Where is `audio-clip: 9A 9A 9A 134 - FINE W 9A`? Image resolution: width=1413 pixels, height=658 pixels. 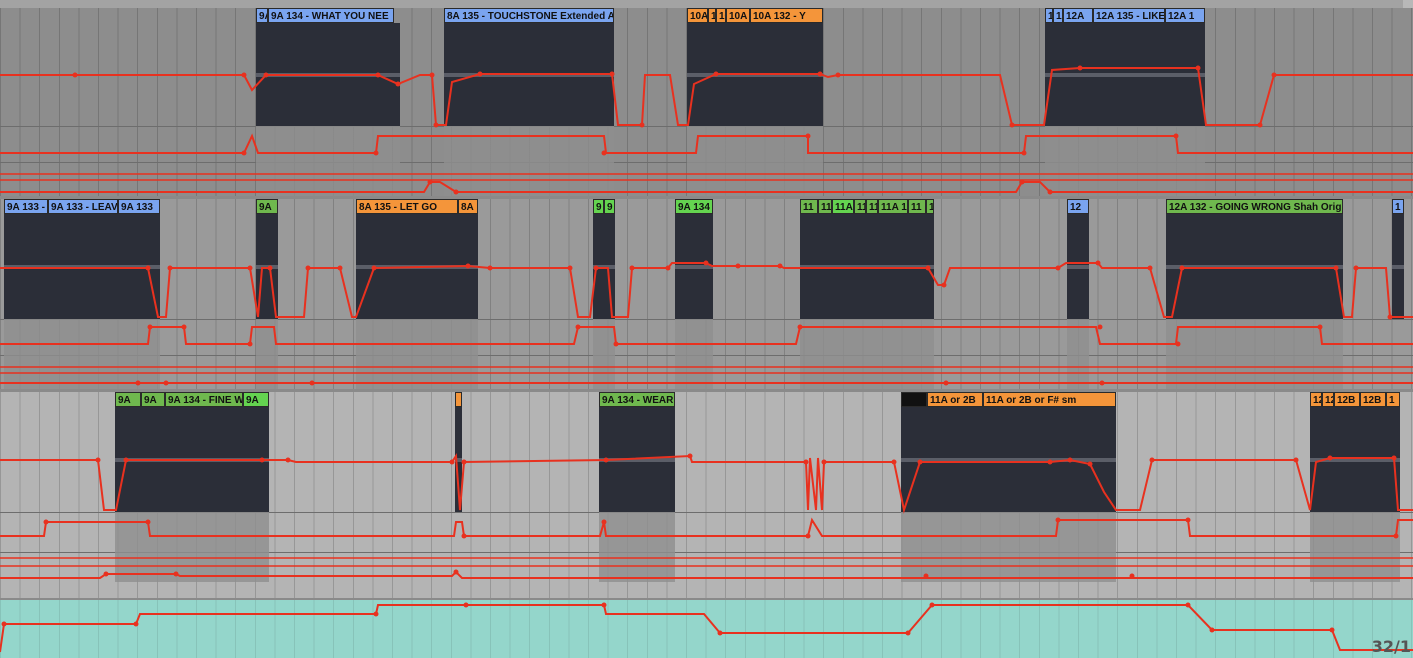
audio-clip: 9A 9A 9A 134 - FINE W 9A is located at coordinates (192, 487).